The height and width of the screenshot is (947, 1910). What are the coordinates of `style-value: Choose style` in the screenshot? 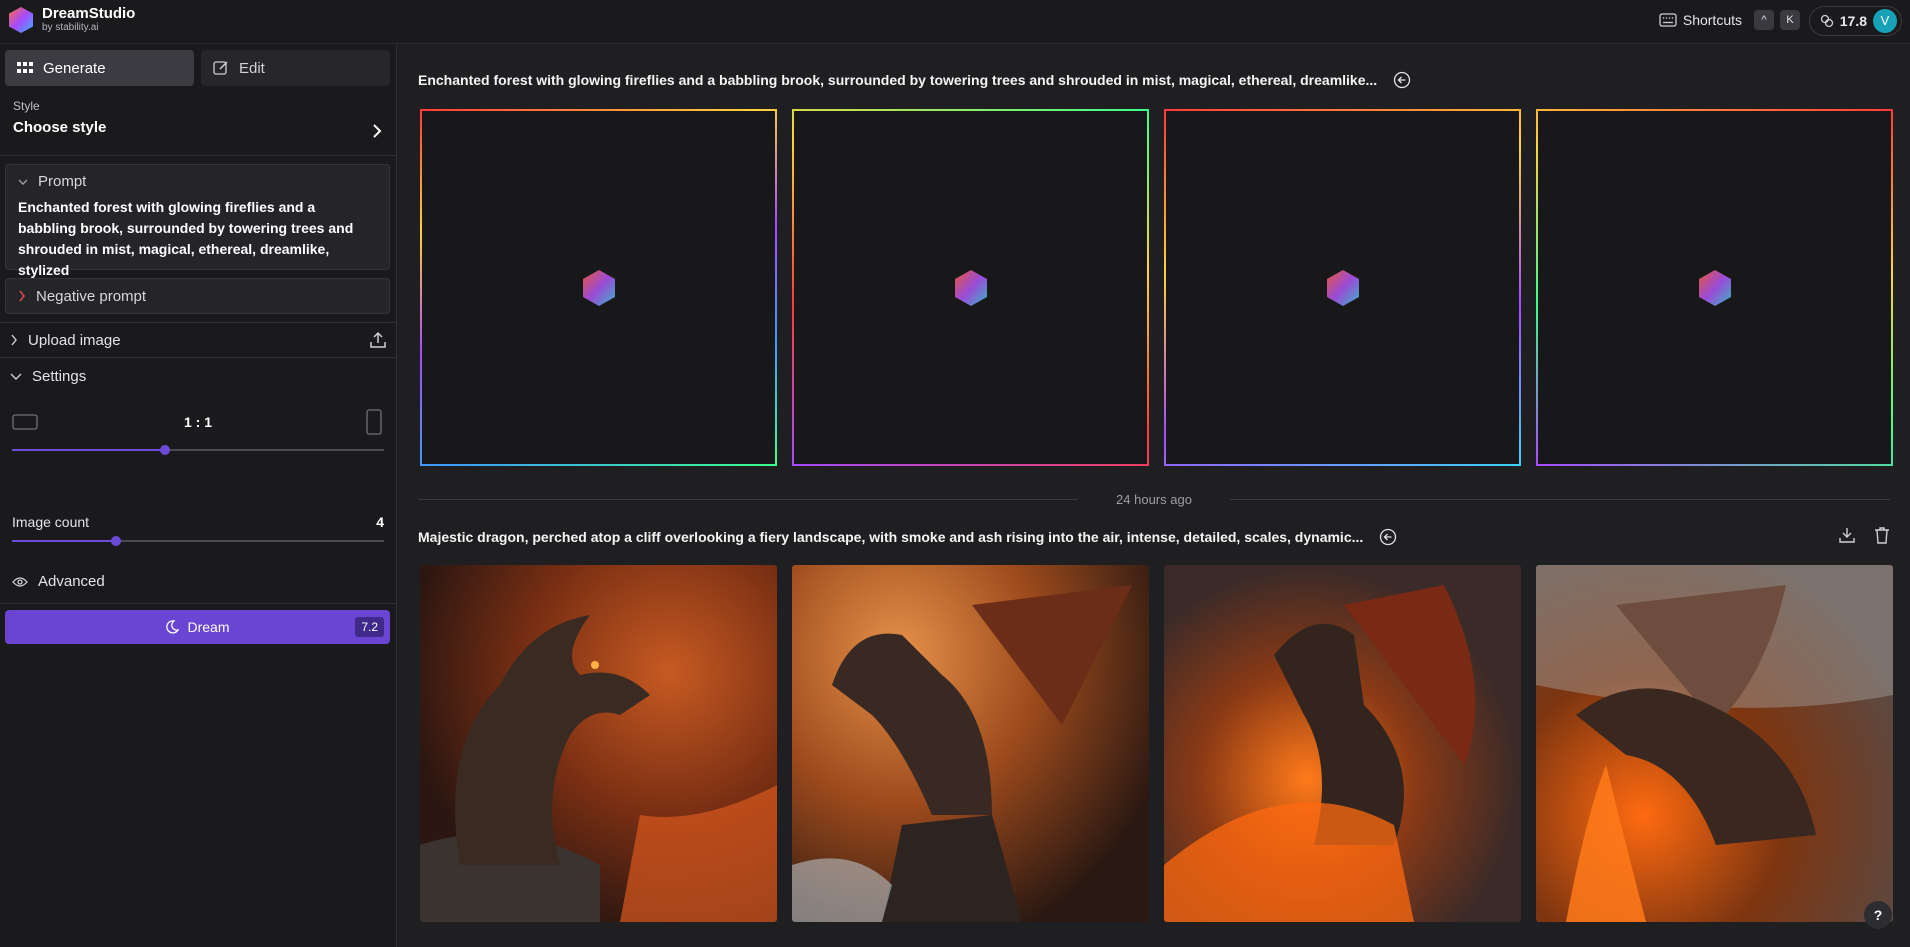 It's located at (60, 127).